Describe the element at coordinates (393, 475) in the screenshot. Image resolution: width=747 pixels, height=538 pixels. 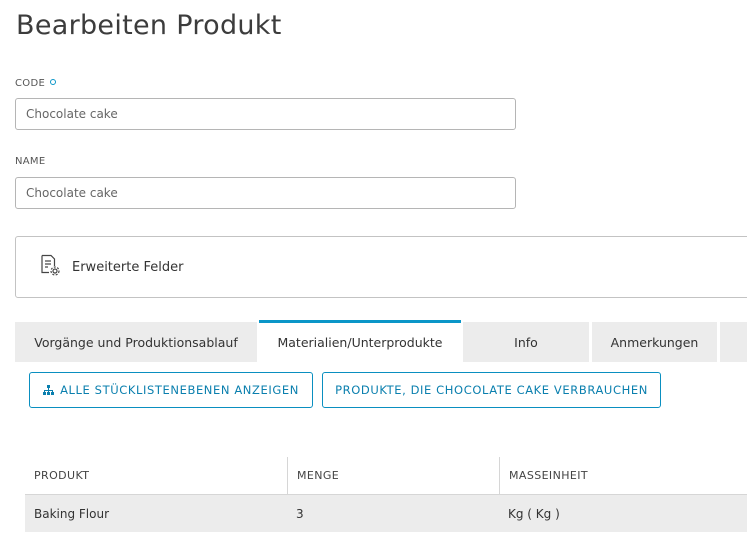
I see `column-header-quantity: MENGE` at that location.